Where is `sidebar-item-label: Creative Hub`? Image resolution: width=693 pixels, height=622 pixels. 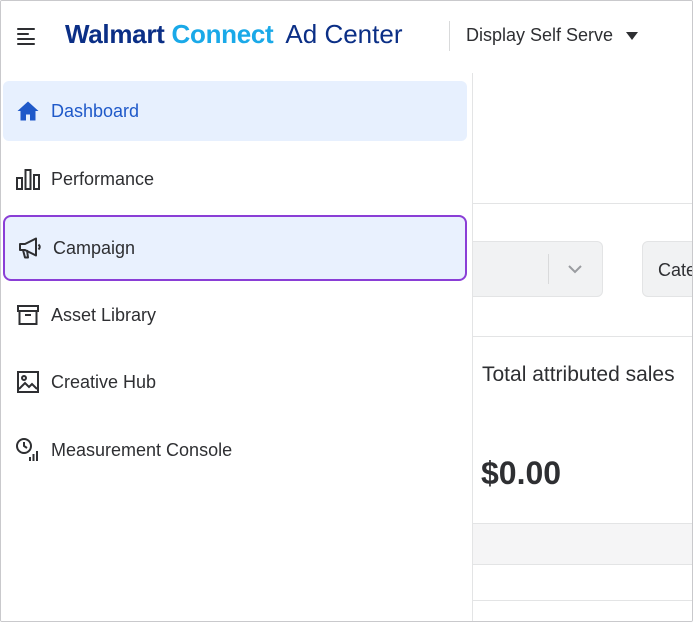 sidebar-item-label: Creative Hub is located at coordinates (104, 381).